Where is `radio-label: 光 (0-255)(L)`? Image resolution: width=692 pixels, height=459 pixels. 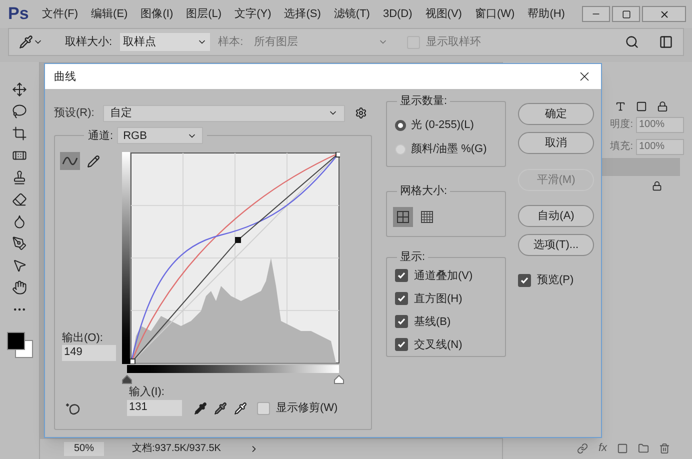
radio-label: 光 (0-255)(L) is located at coordinates (442, 125).